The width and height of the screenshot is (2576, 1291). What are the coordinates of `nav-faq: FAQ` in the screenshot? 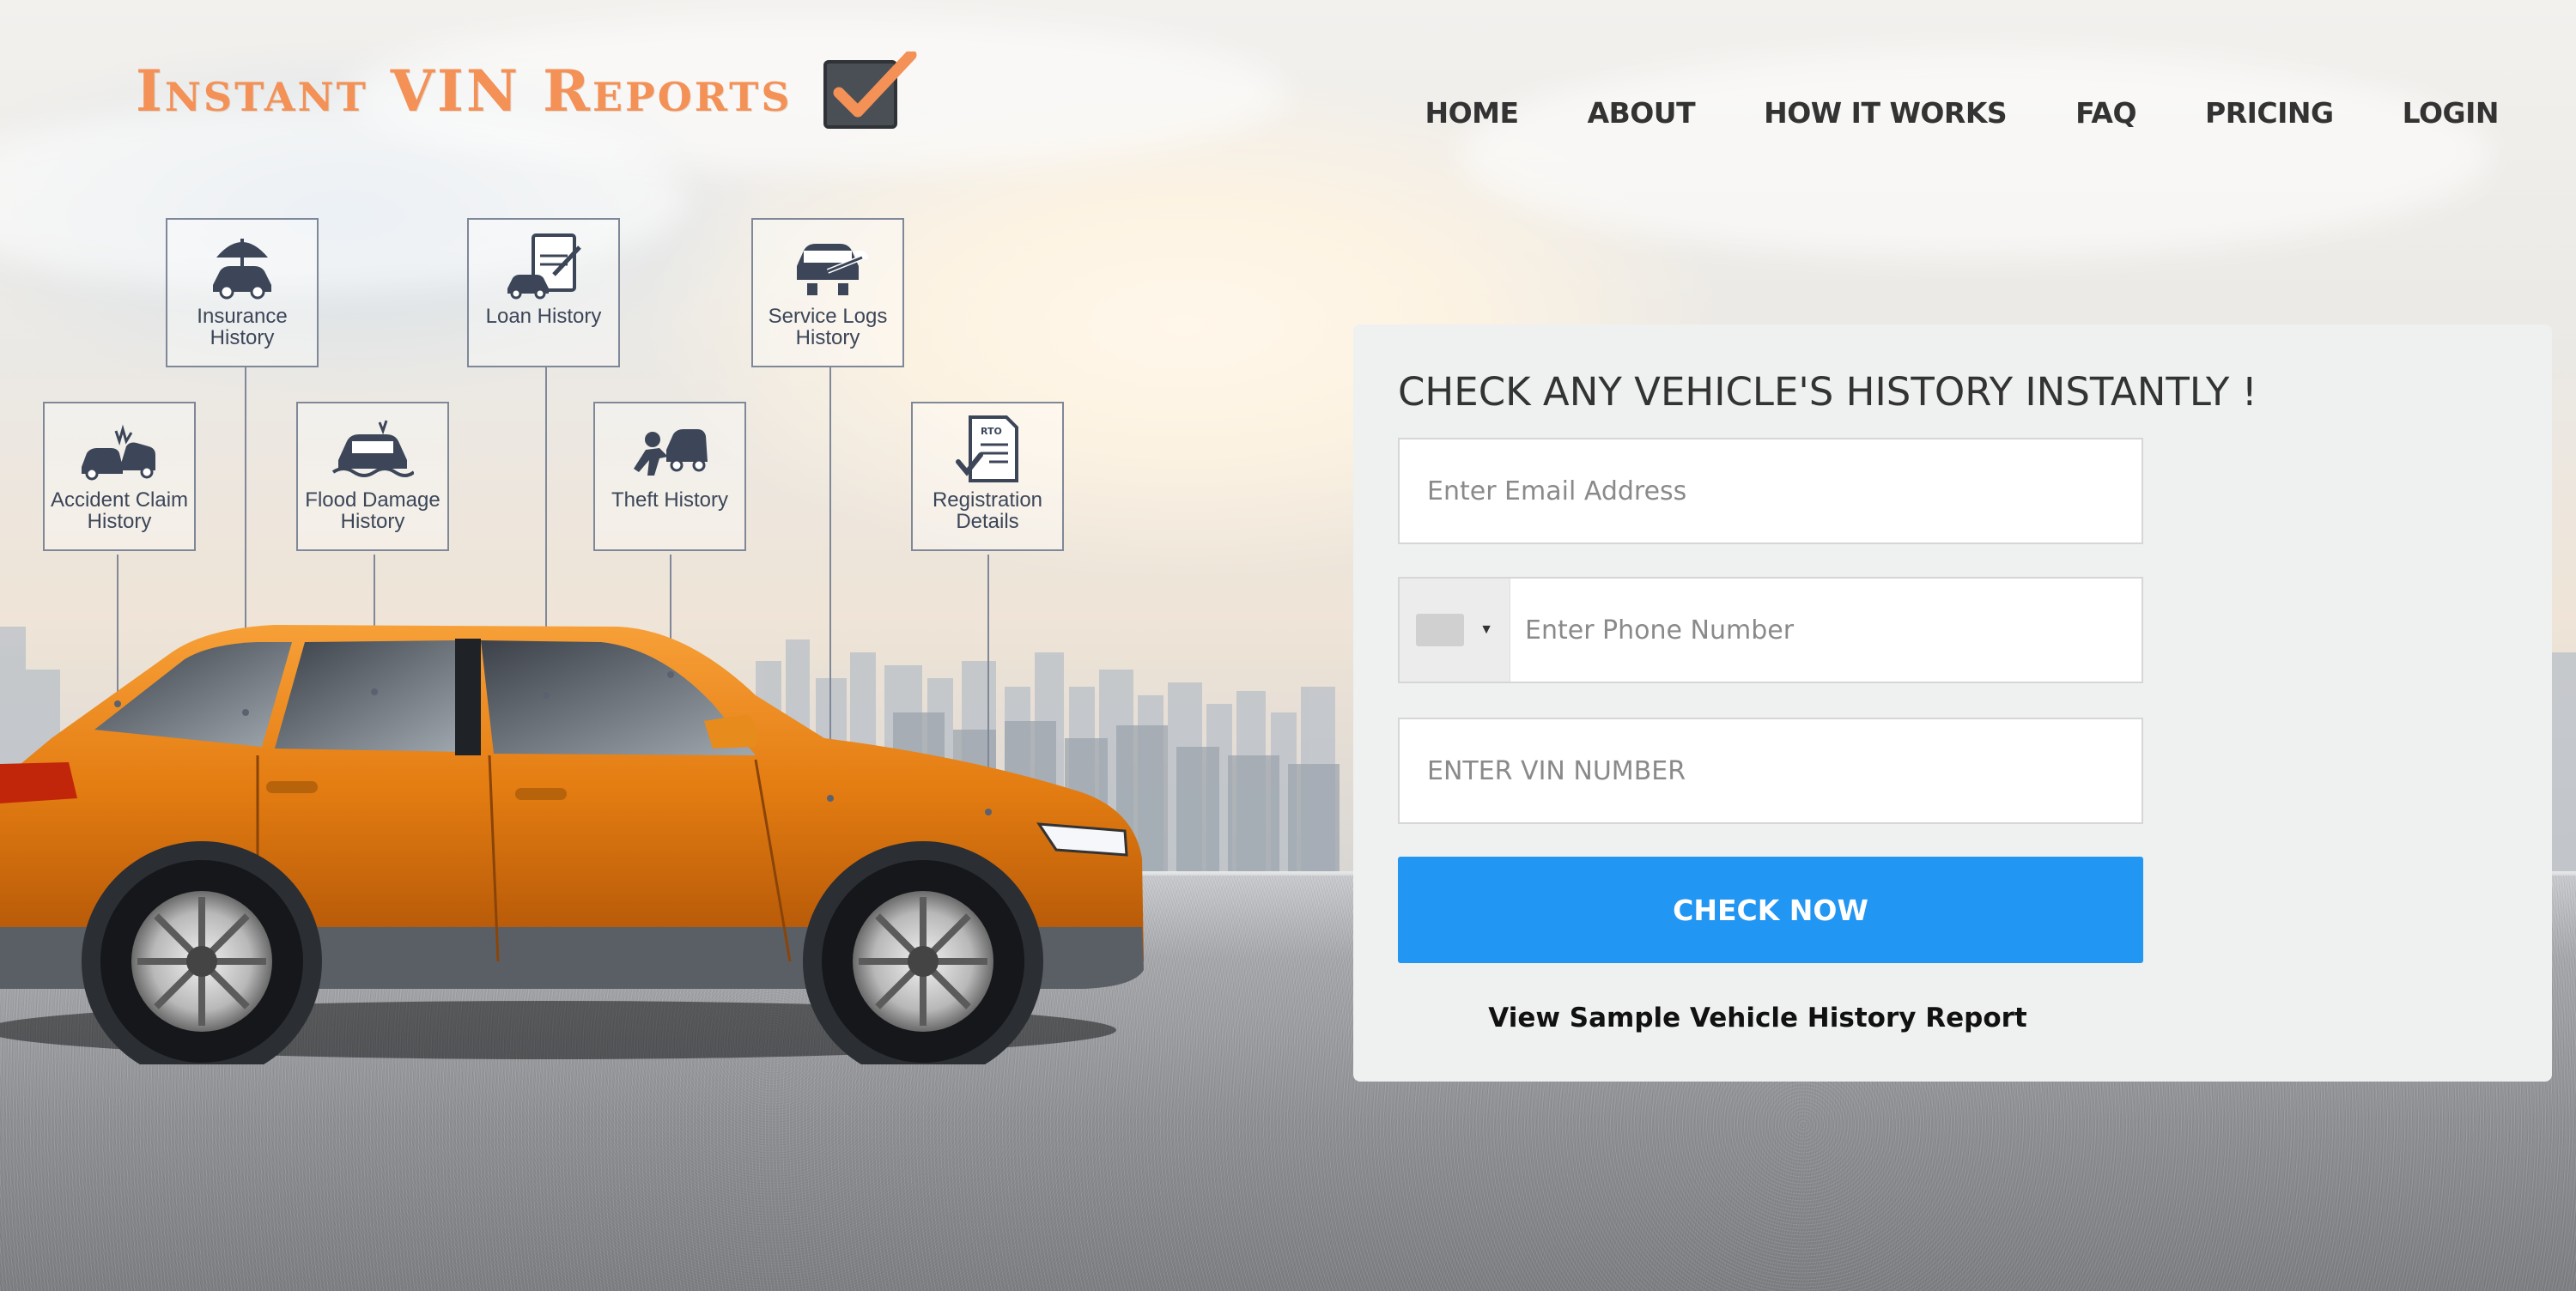 It's located at (2105, 113).